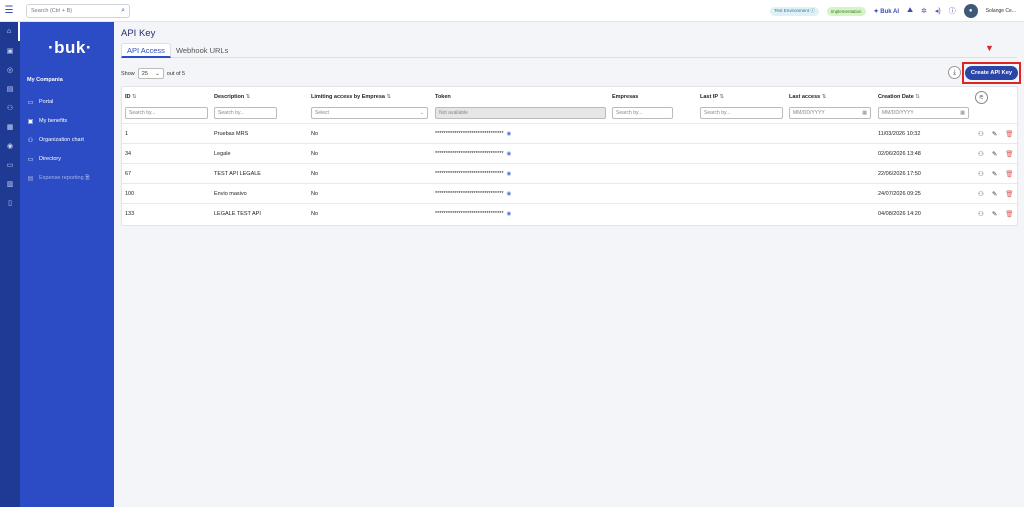 The height and width of the screenshot is (507, 1024). What do you see at coordinates (569, 50) in the screenshot?
I see `tabs: API Access Webhook URLs` at bounding box center [569, 50].